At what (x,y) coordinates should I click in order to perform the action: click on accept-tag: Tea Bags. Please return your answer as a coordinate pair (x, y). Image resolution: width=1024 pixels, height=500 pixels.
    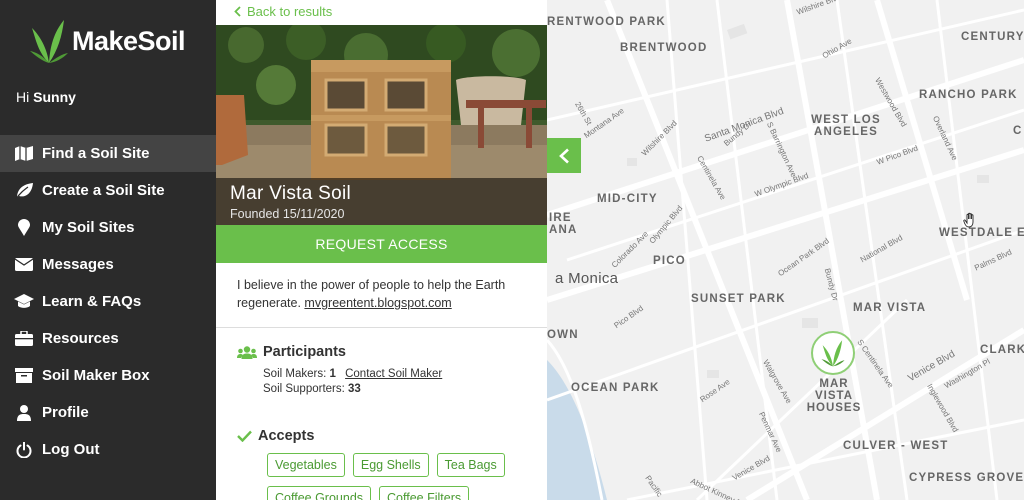
    Looking at the image, I should click on (470, 465).